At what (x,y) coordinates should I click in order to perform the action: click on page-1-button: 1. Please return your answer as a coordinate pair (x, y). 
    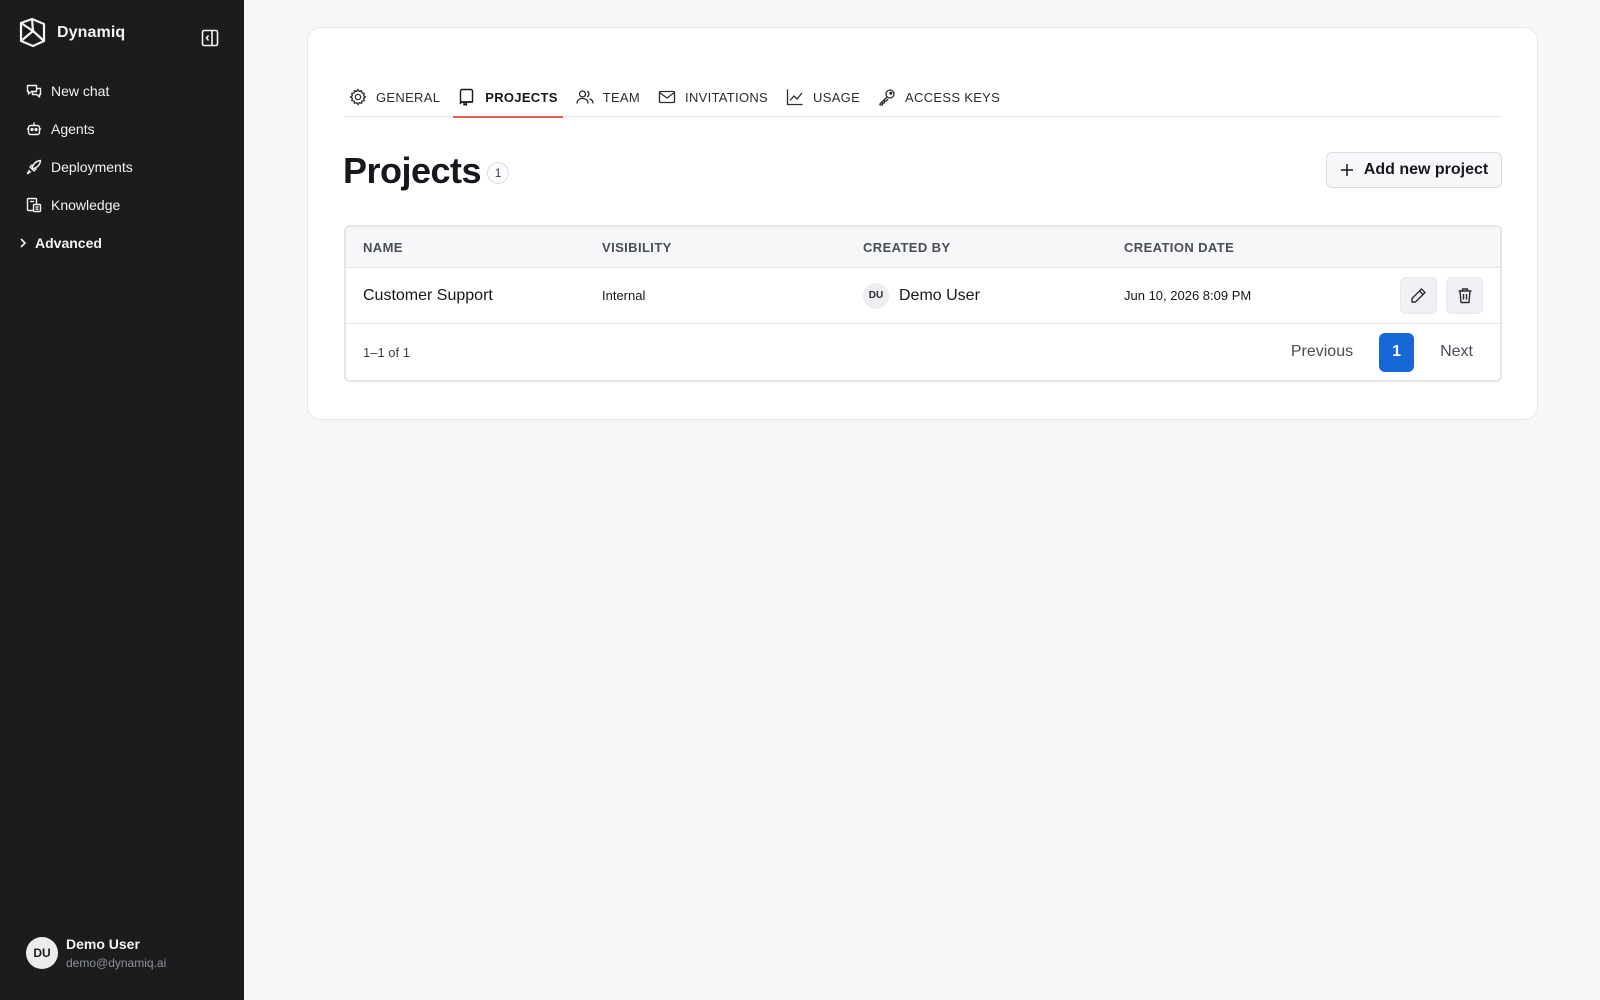
    Looking at the image, I should click on (1397, 352).